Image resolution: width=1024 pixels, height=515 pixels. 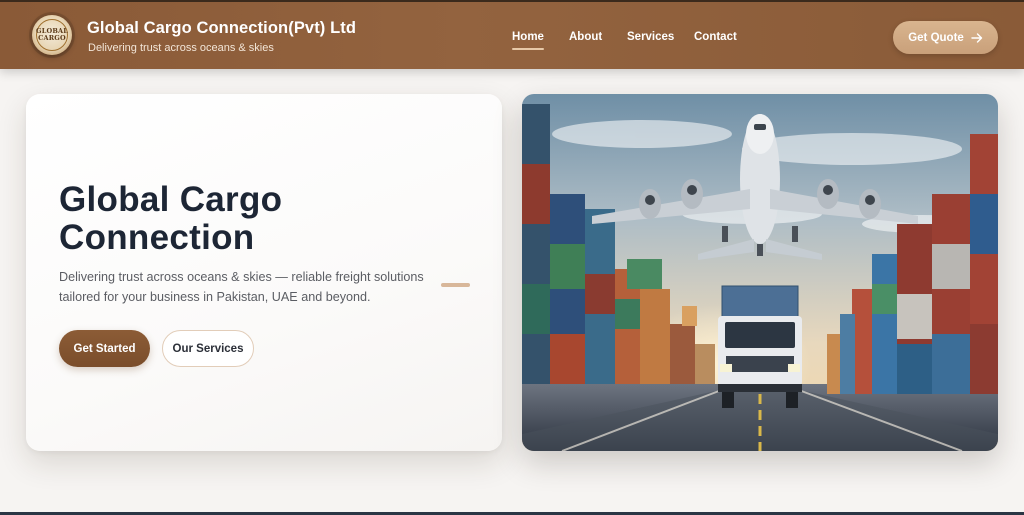 What do you see at coordinates (171, 218) in the screenshot?
I see `hero-title: Global Cargo Connection` at bounding box center [171, 218].